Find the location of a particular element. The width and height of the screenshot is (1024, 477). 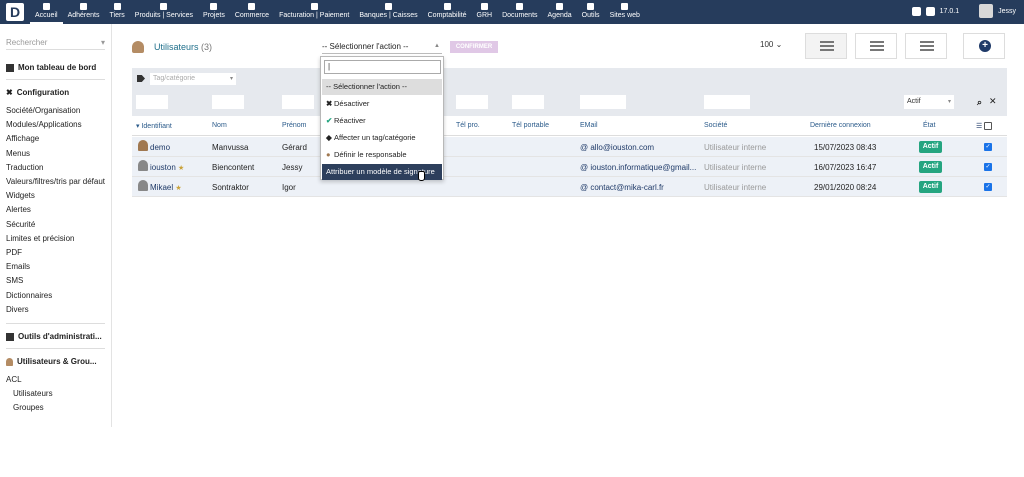

menu-tiers: Tiers is located at coordinates (117, 12).